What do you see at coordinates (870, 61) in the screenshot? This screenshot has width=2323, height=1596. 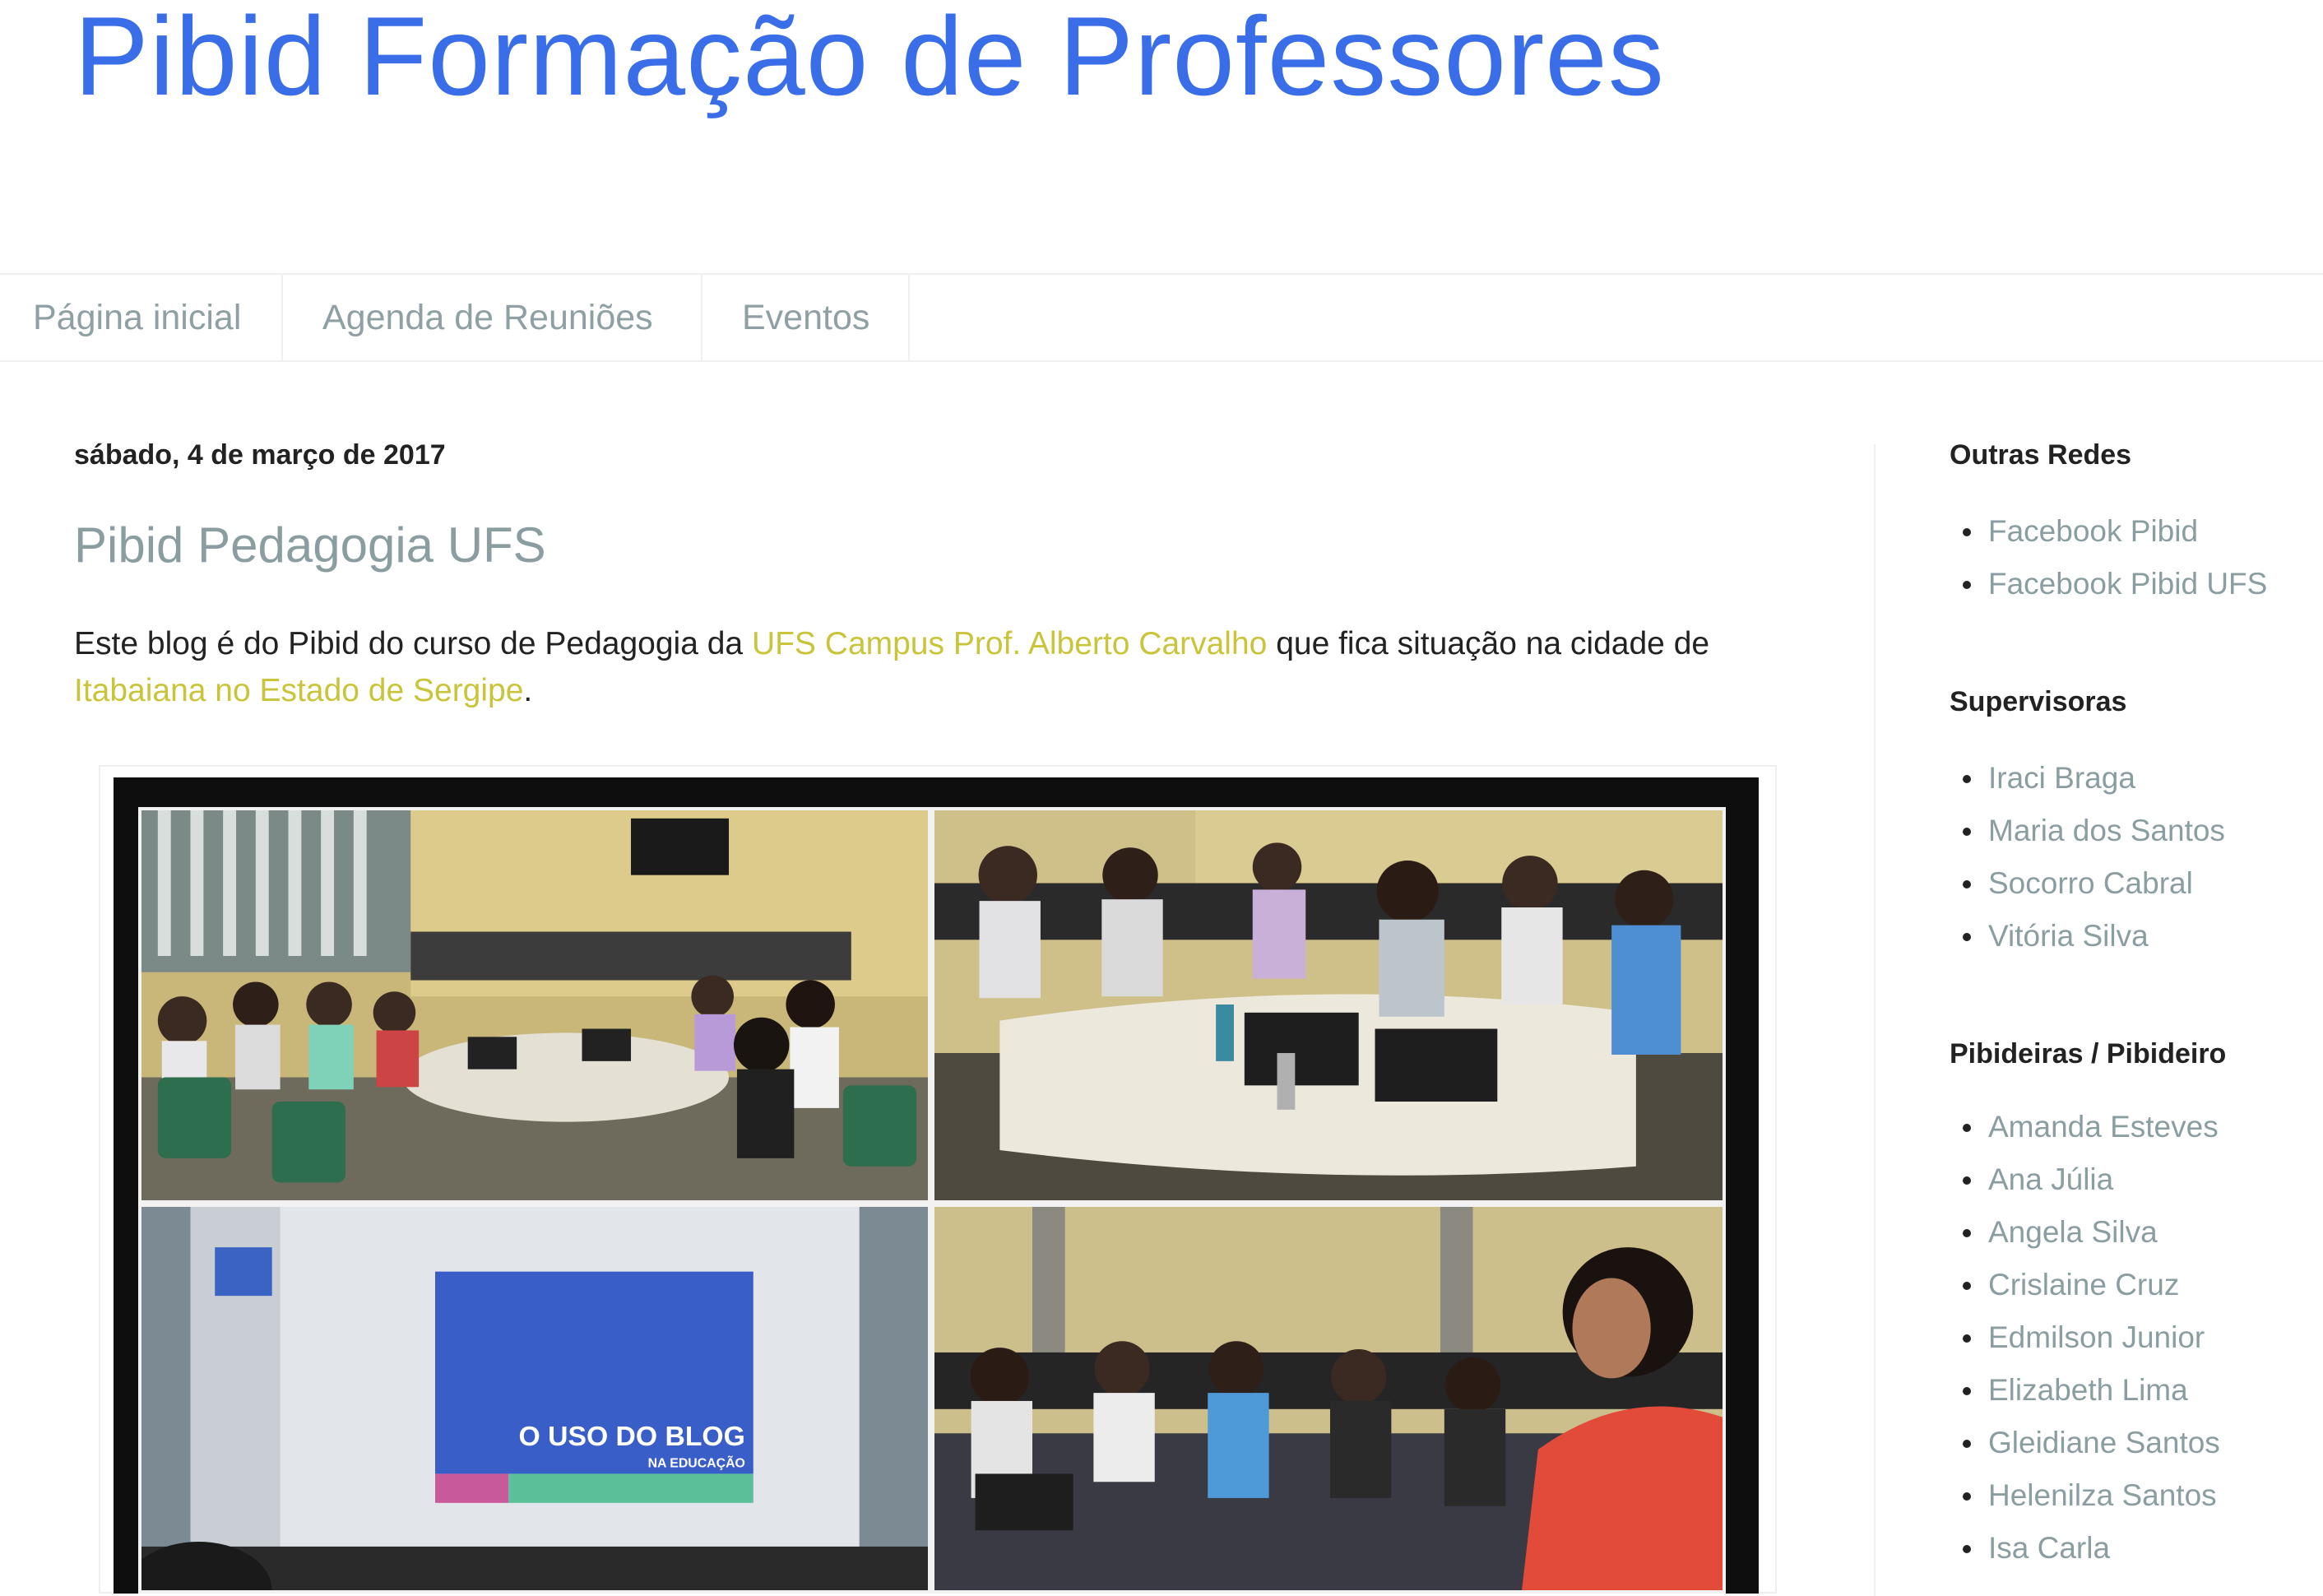 I see `blog-title: Pibid Formação de Professores` at bounding box center [870, 61].